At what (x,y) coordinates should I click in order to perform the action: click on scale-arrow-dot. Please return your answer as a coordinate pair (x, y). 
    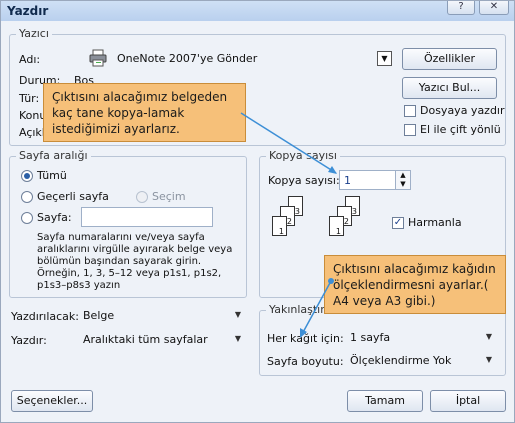
    Looking at the image, I should click on (331, 281).